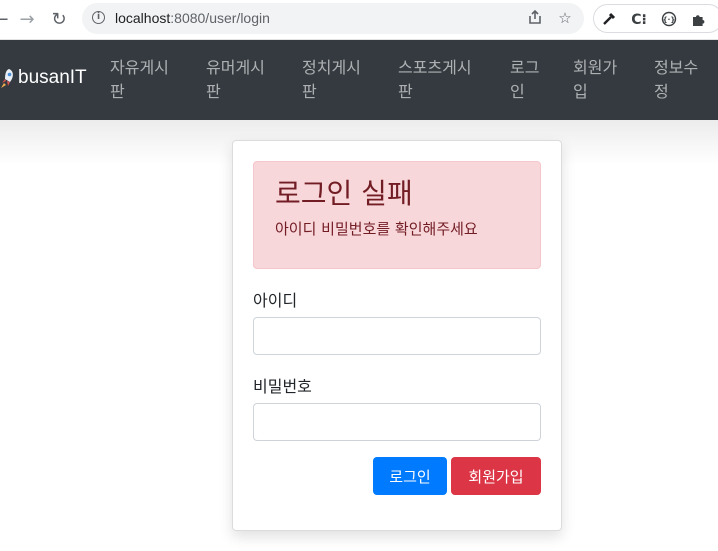  I want to click on nav-humor-board: 유머게시 판, so click(235, 80).